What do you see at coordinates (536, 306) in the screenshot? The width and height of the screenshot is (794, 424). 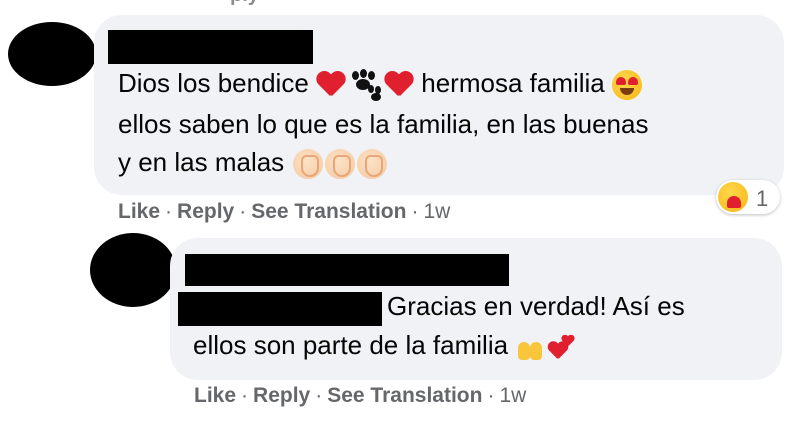 I see `reply-text-line-1: Gracias en verdad! Así es` at bounding box center [536, 306].